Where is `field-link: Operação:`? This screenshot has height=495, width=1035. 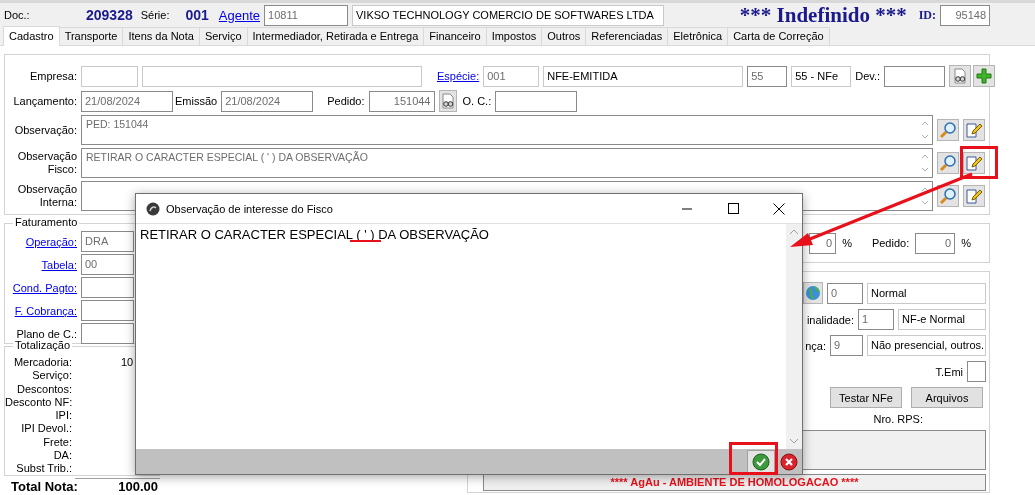
field-link: Operação: is located at coordinates (41, 241).